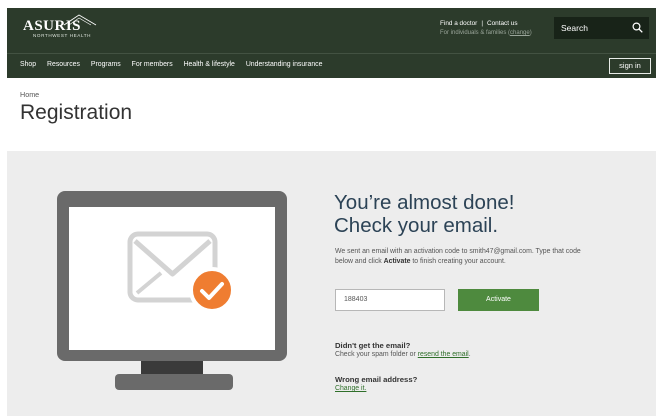 Image resolution: width=656 pixels, height=416 pixels. Describe the element at coordinates (62, 35) in the screenshot. I see `logo-subtitle: NORTHWEST HEALTH` at that location.